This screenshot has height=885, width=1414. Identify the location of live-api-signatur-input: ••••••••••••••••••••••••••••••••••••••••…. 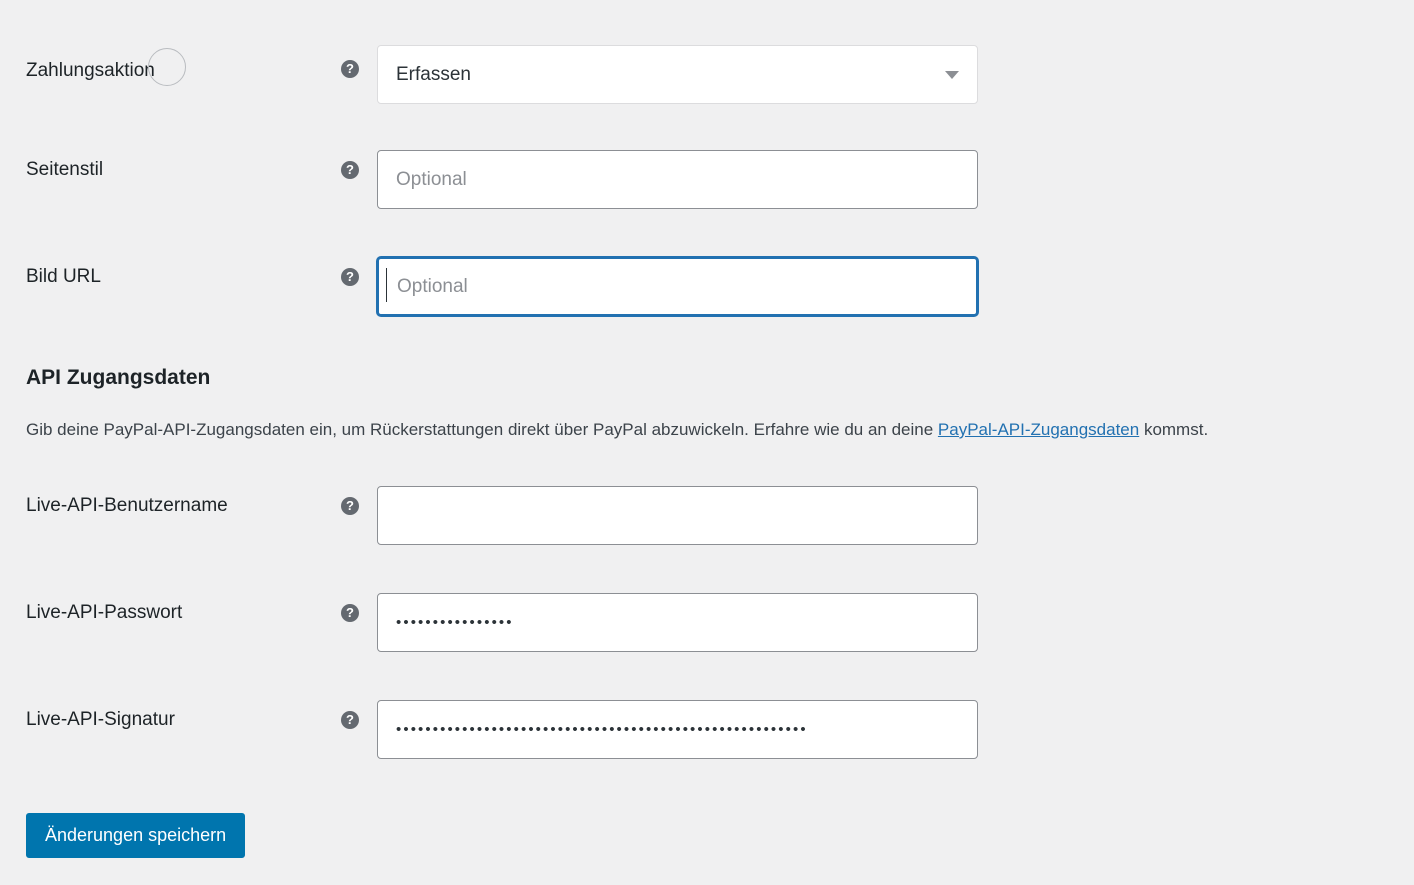
(677, 729).